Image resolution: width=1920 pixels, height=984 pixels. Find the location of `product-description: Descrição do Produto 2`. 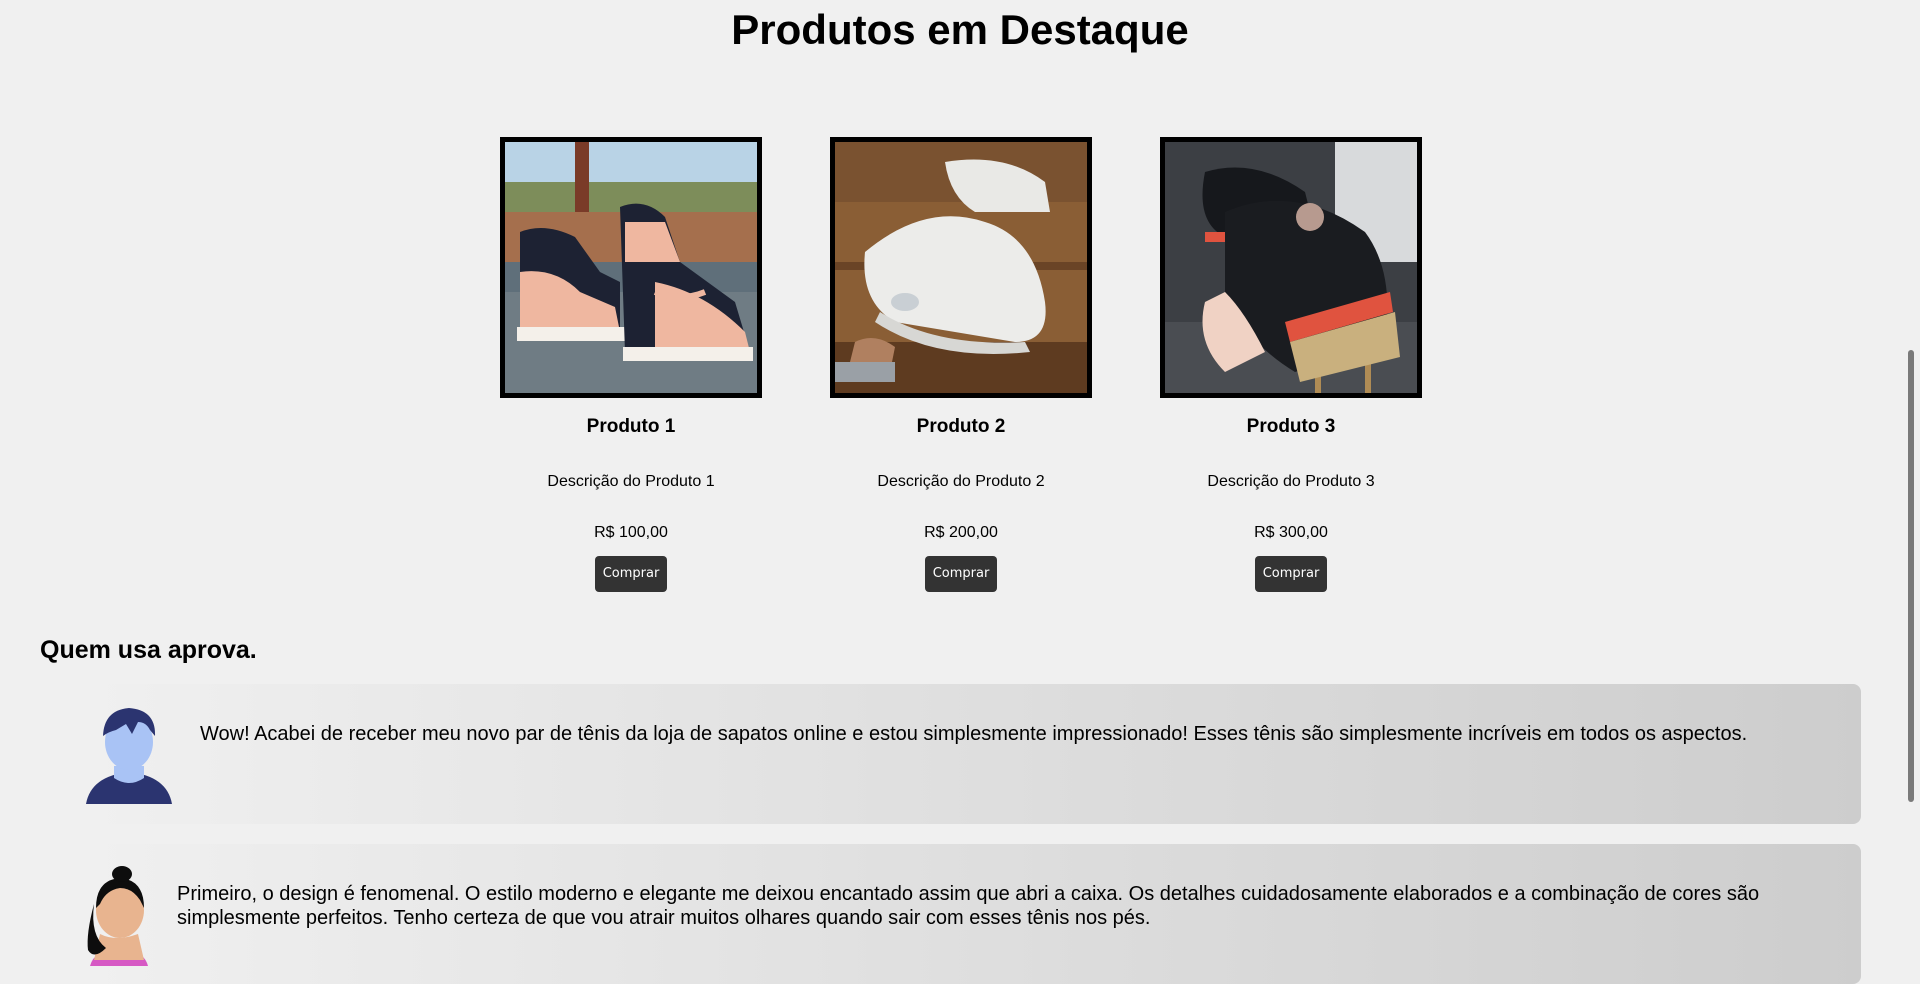

product-description: Descrição do Produto 2 is located at coordinates (961, 481).